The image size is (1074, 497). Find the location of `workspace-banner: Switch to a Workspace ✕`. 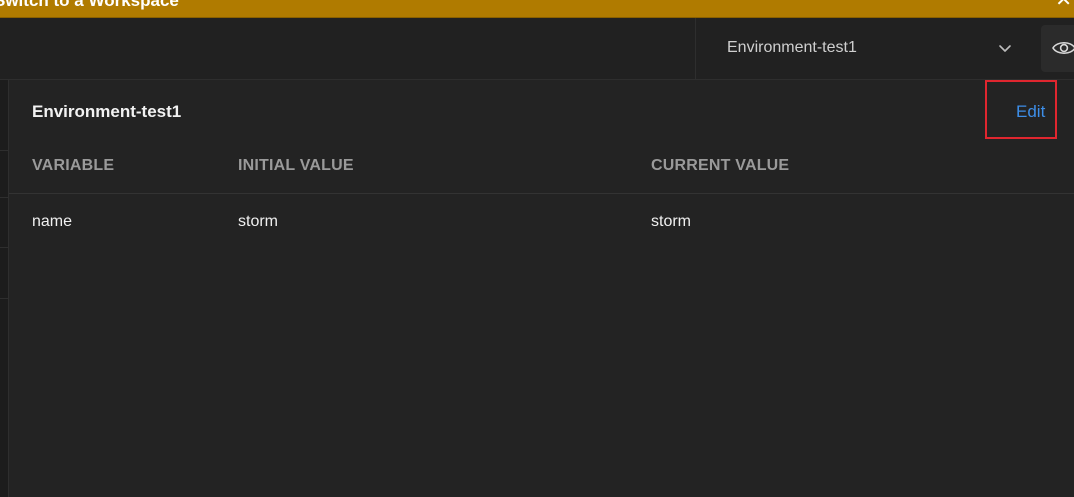

workspace-banner: Switch to a Workspace ✕ is located at coordinates (537, 9).